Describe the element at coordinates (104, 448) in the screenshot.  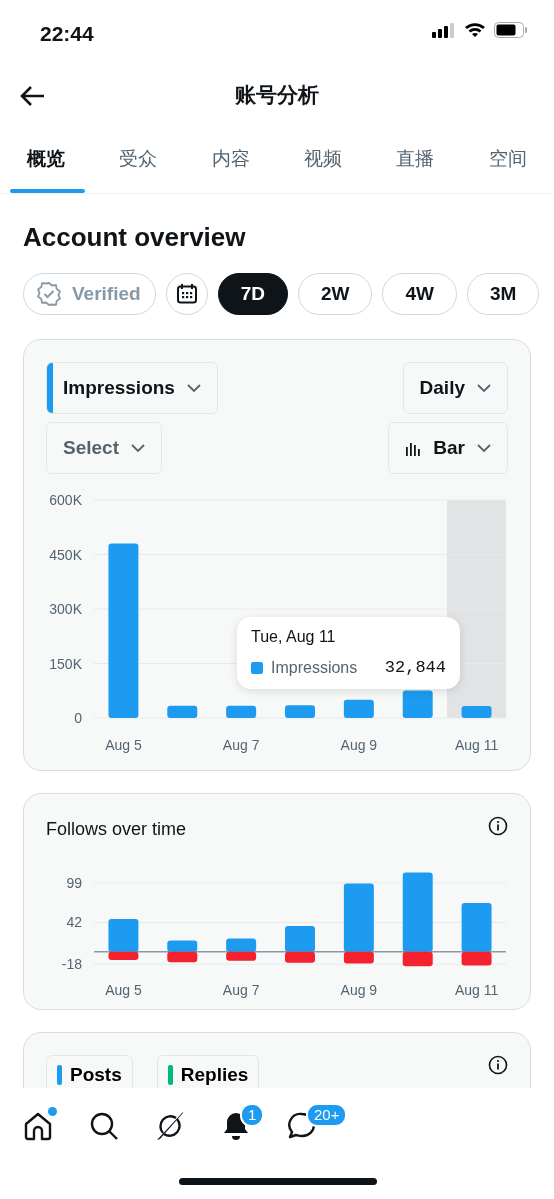
I see `dropdown: Select` at that location.